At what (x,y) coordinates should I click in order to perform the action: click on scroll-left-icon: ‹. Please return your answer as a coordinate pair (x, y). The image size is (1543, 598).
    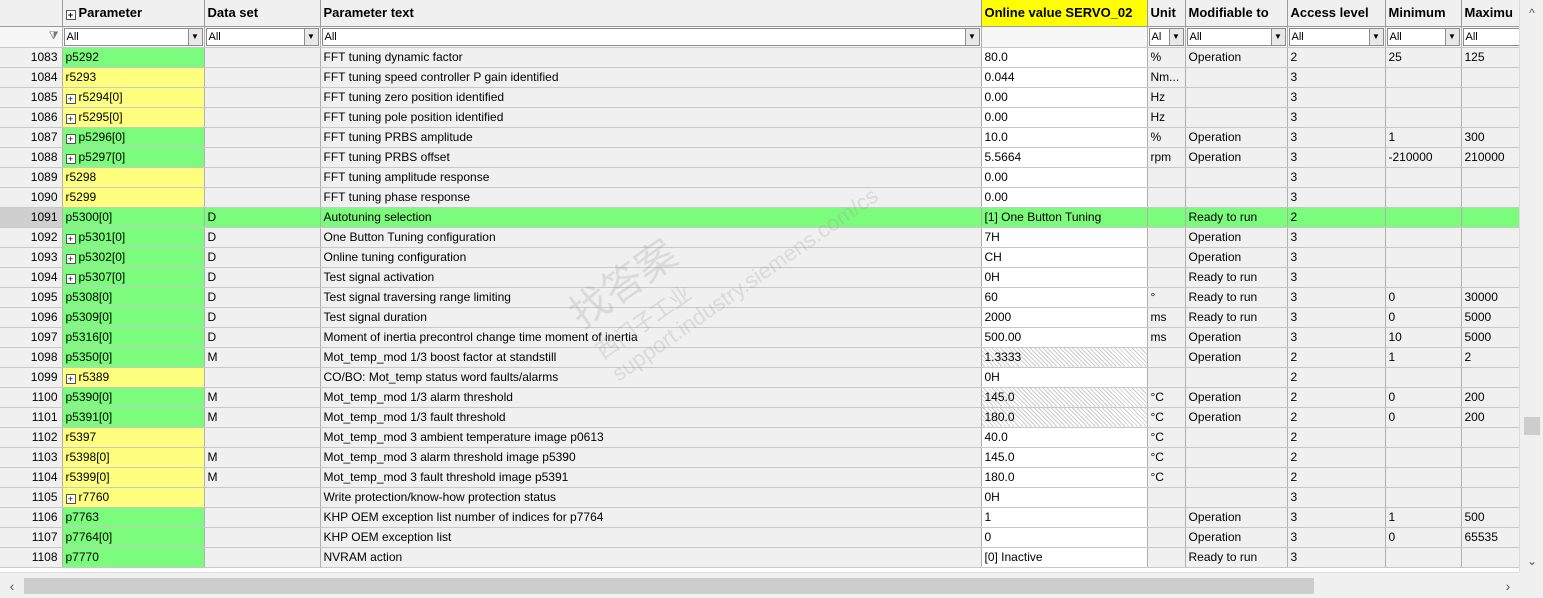
    Looking at the image, I should click on (12, 586).